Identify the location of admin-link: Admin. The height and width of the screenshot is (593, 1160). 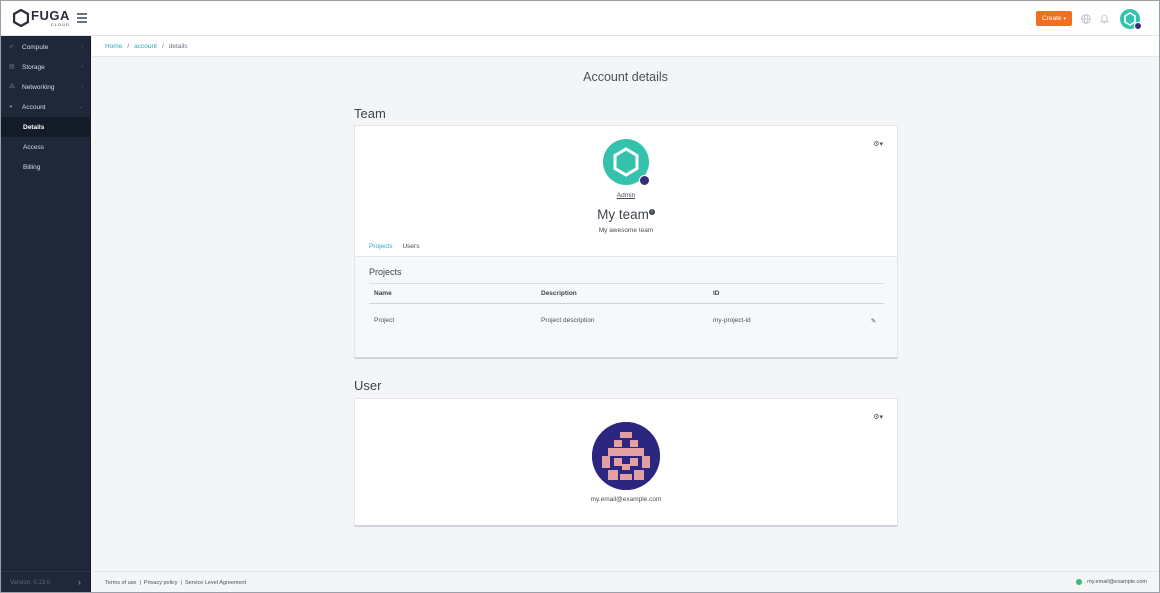
(626, 195).